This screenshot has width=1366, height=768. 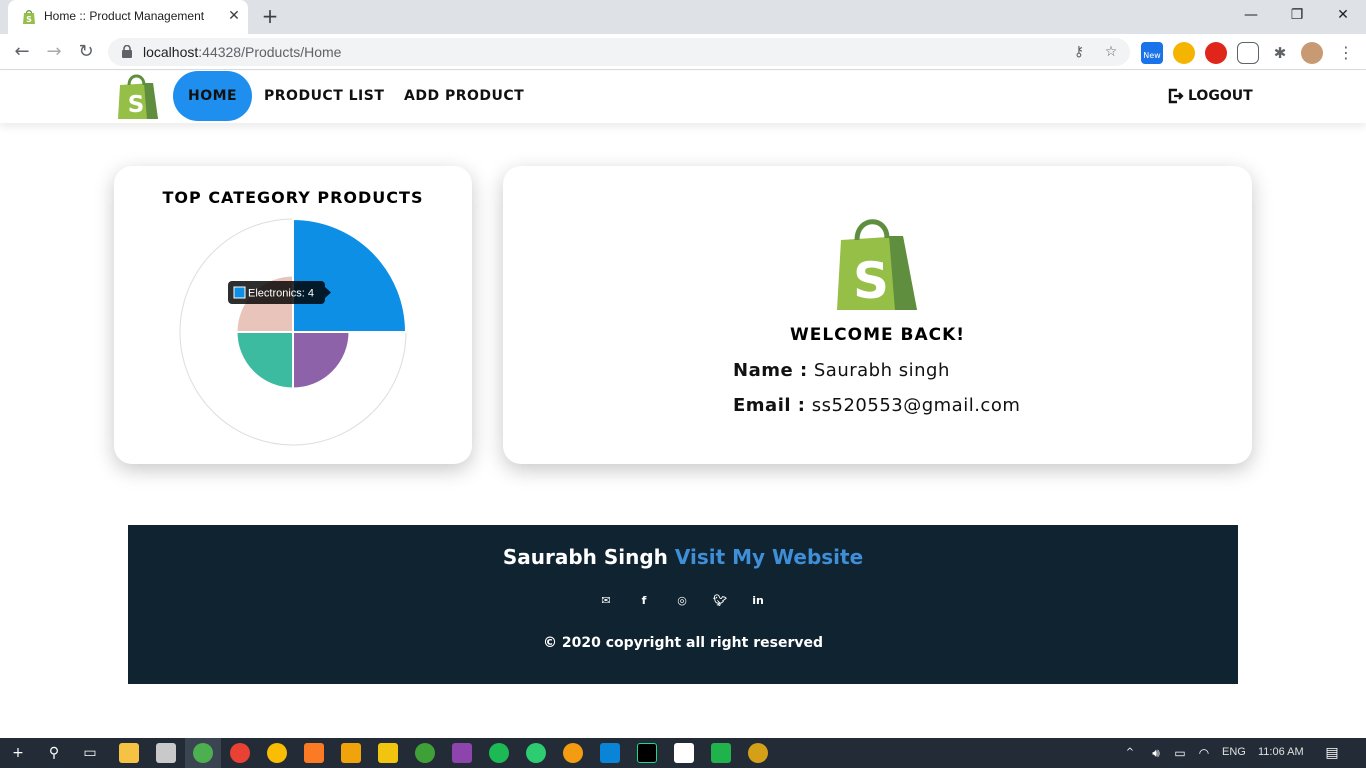 What do you see at coordinates (721, 753) in the screenshot?
I see `jetbrains-toolbox-icon` at bounding box center [721, 753].